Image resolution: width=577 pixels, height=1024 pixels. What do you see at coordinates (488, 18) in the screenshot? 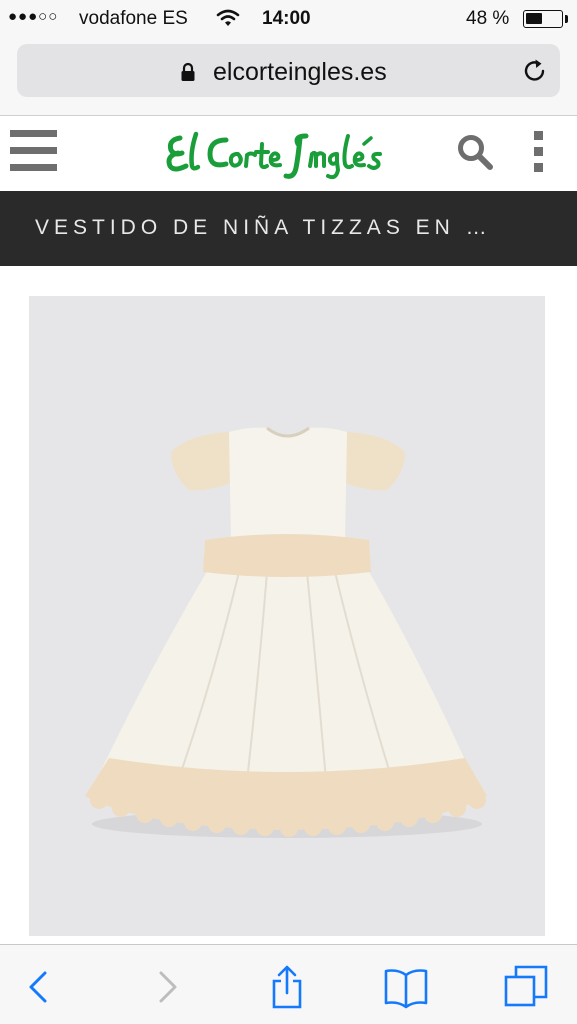
I see `battery-percentage: 48 %` at bounding box center [488, 18].